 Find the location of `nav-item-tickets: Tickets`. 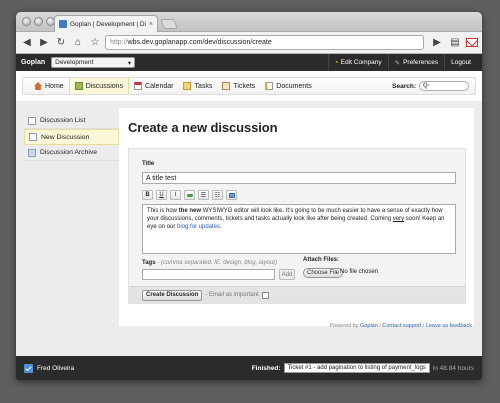

nav-item-tickets: Tickets is located at coordinates (238, 86).